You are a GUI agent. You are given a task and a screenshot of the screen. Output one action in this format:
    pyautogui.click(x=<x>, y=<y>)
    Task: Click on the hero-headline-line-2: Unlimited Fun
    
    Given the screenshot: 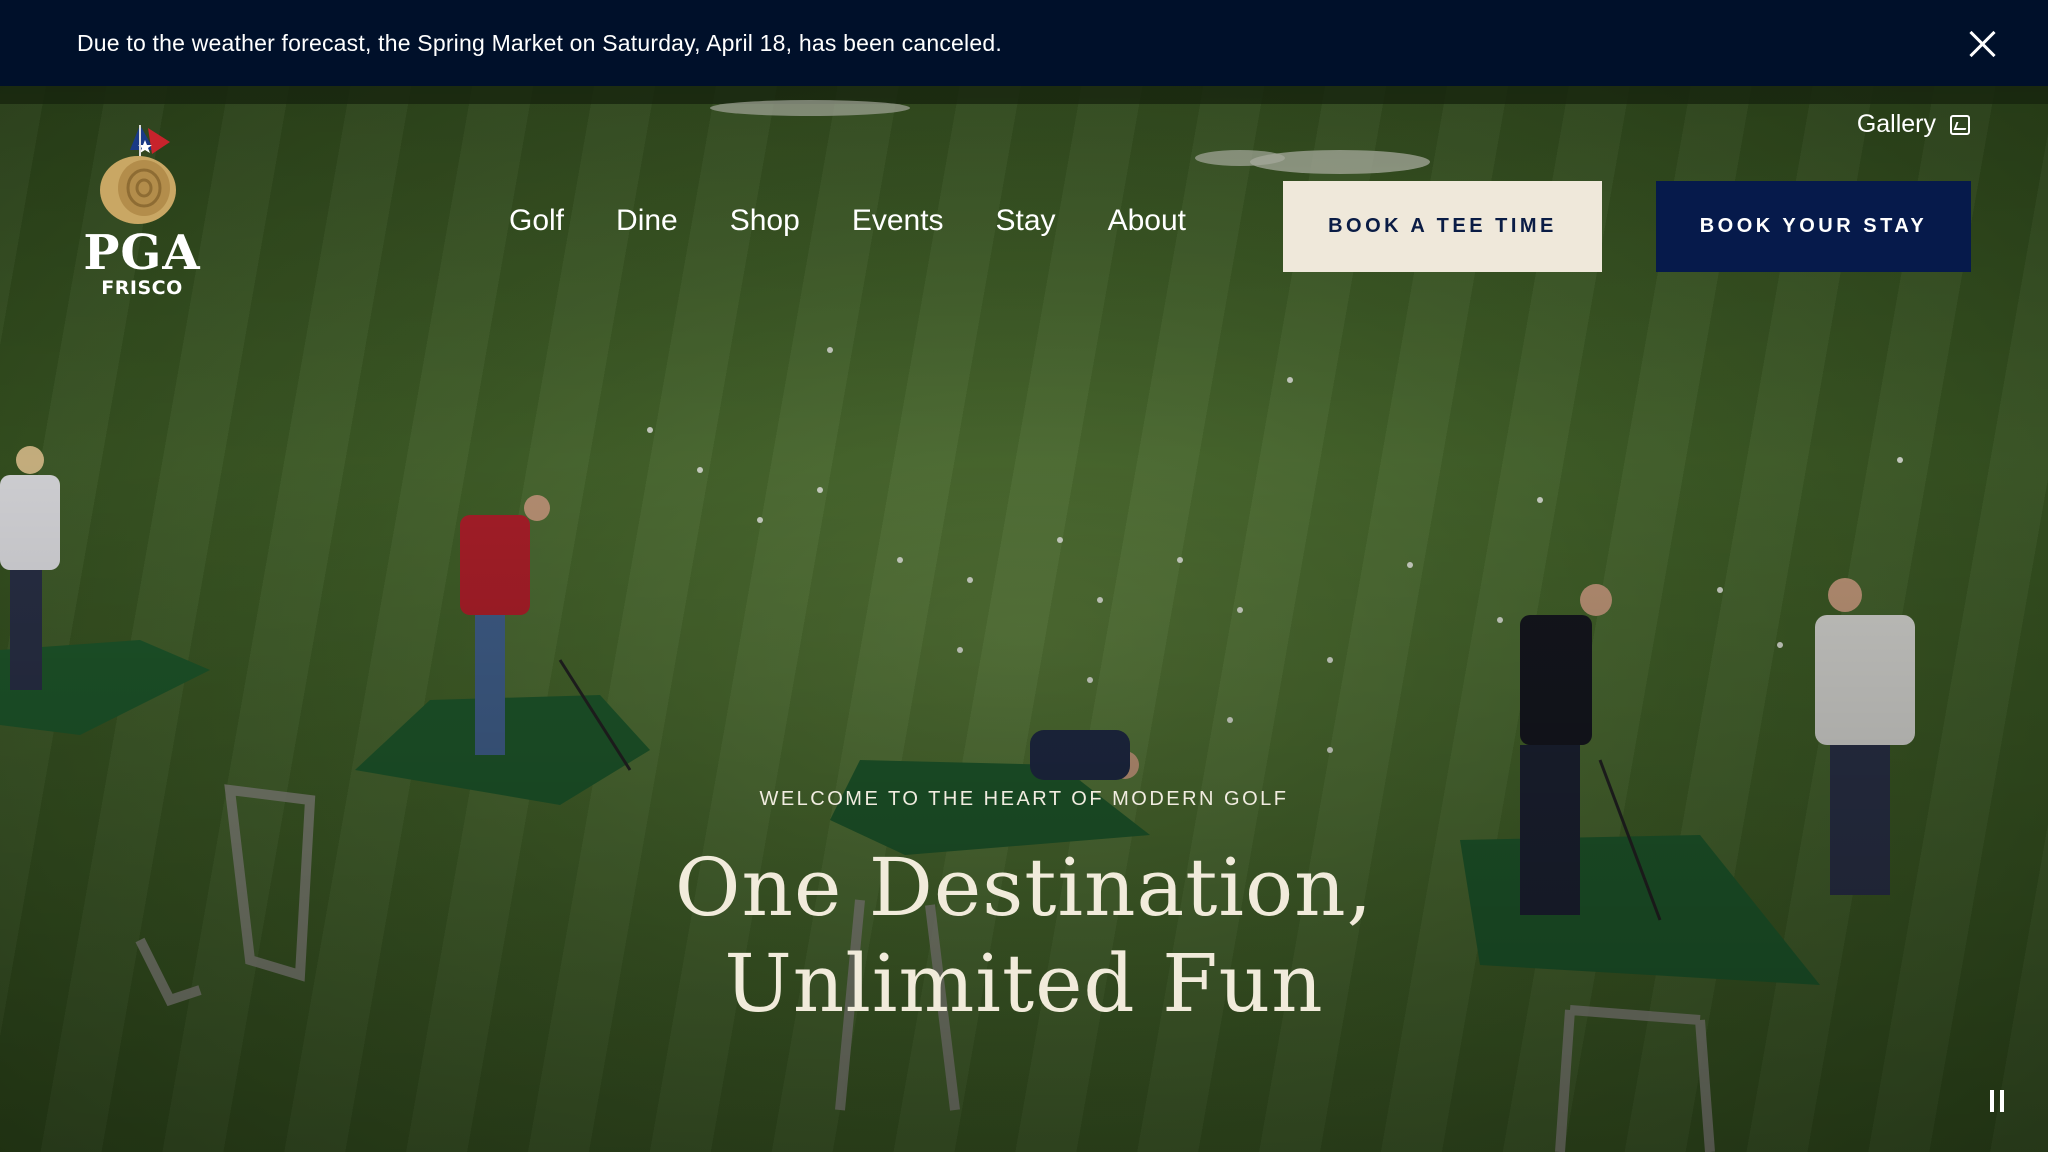 What is the action you would take?
    pyautogui.click(x=1024, y=983)
    